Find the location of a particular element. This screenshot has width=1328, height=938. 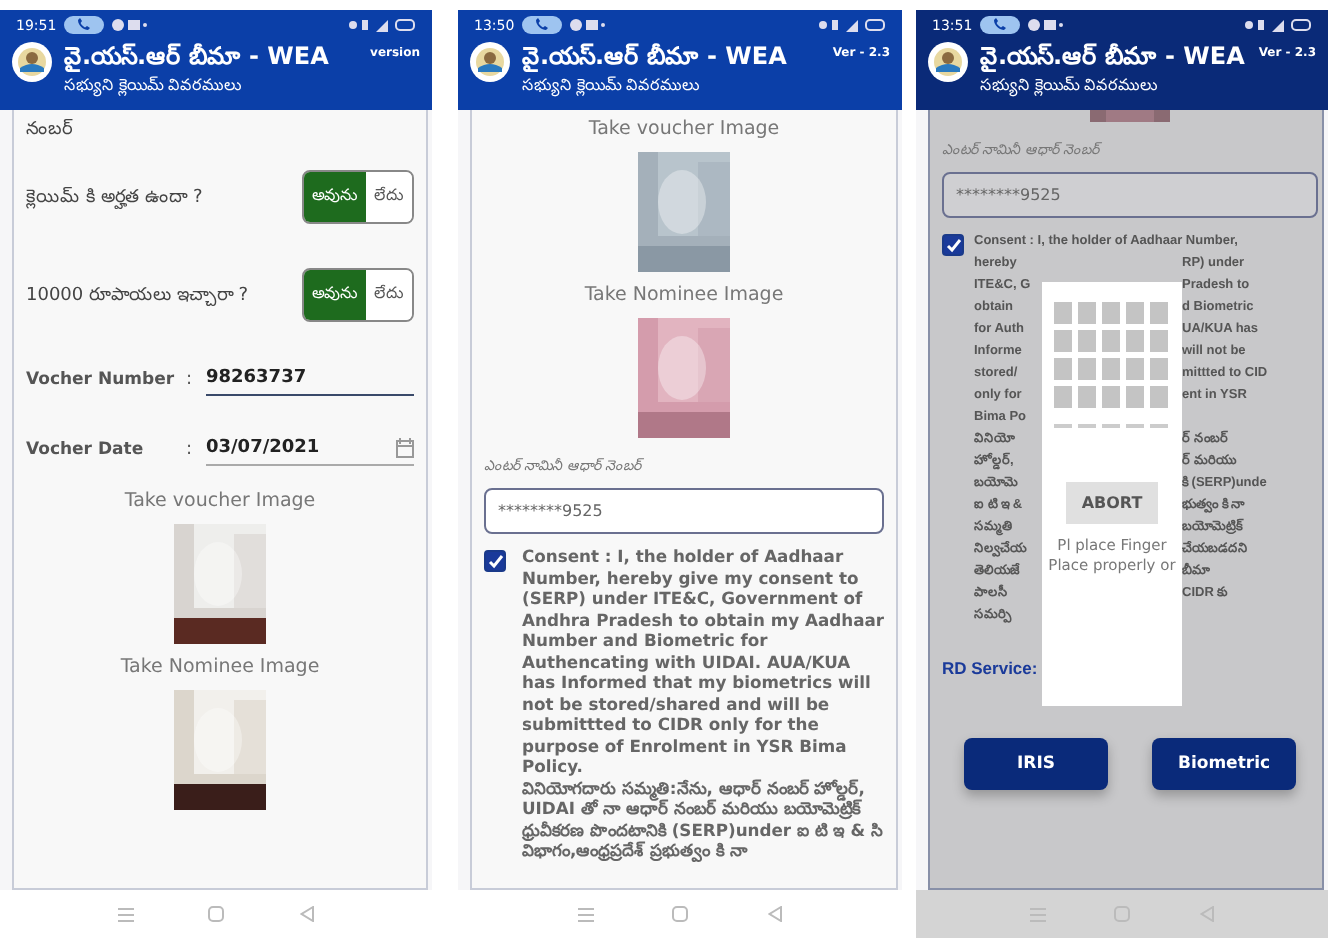

abort-button: ABORT is located at coordinates (1112, 503).